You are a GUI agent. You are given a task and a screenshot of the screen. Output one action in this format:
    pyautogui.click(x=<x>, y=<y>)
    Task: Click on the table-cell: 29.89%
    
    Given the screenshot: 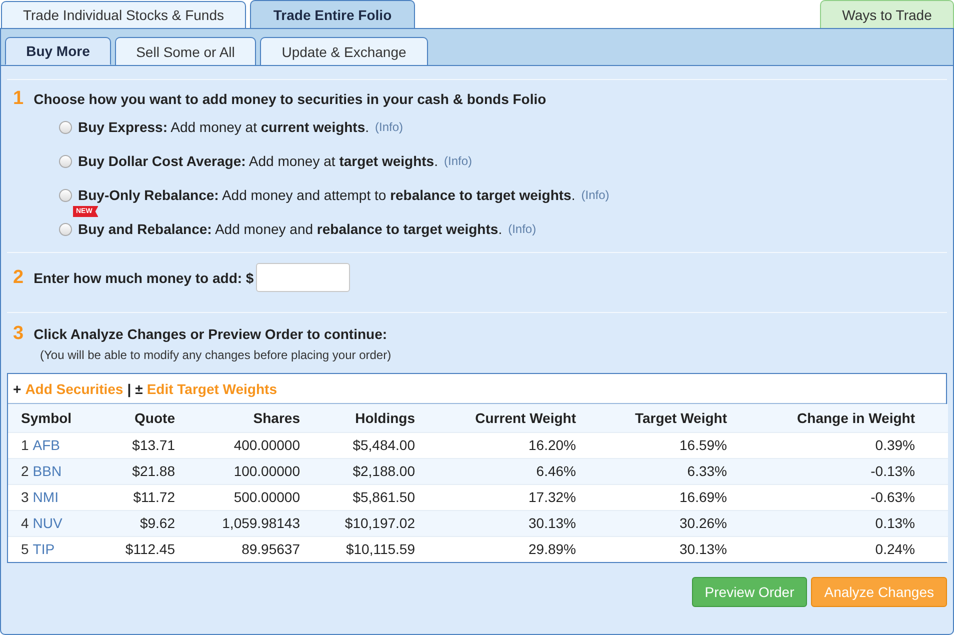 What is the action you would take?
    pyautogui.click(x=501, y=549)
    